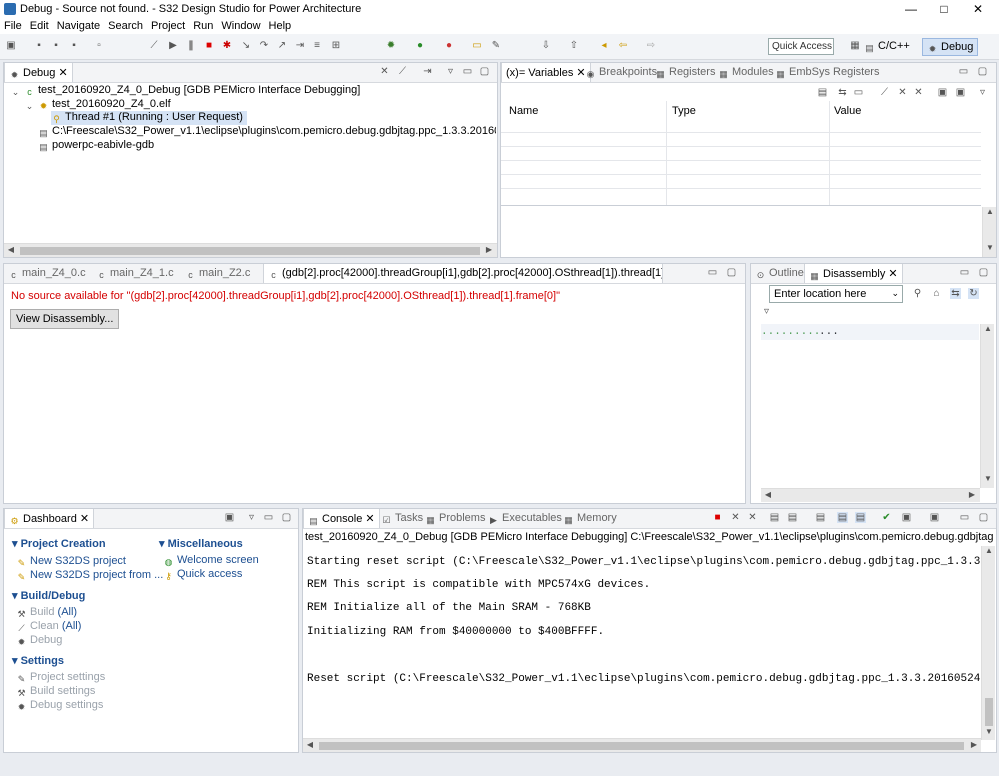 The image size is (999, 776). I want to click on tab-outline: ⊙ Outline, so click(779, 273).